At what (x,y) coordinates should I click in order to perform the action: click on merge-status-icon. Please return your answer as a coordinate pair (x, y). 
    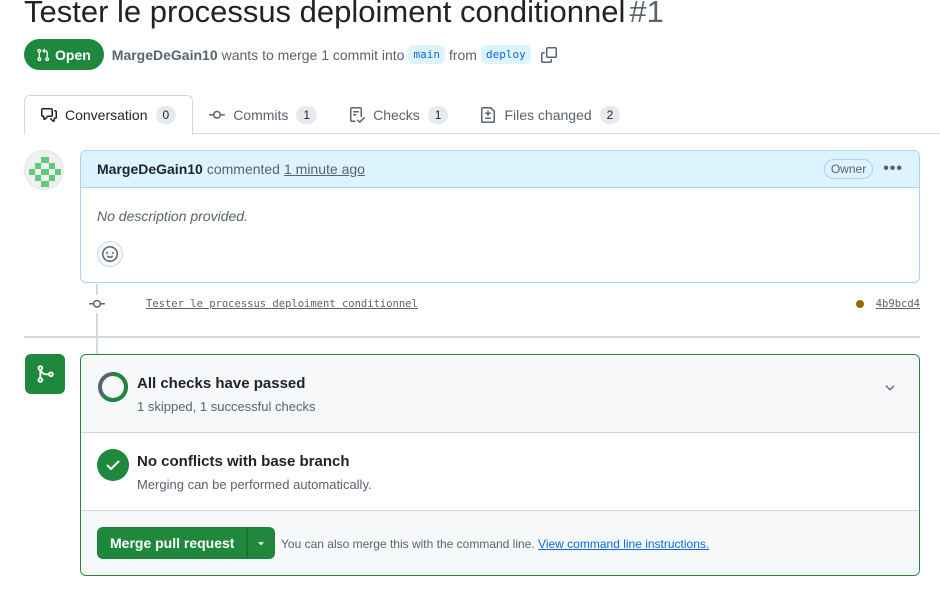
    Looking at the image, I should click on (45, 374).